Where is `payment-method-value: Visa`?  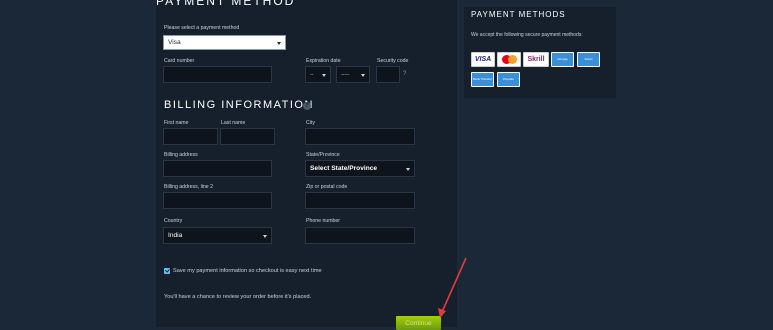 payment-method-value: Visa is located at coordinates (174, 42).